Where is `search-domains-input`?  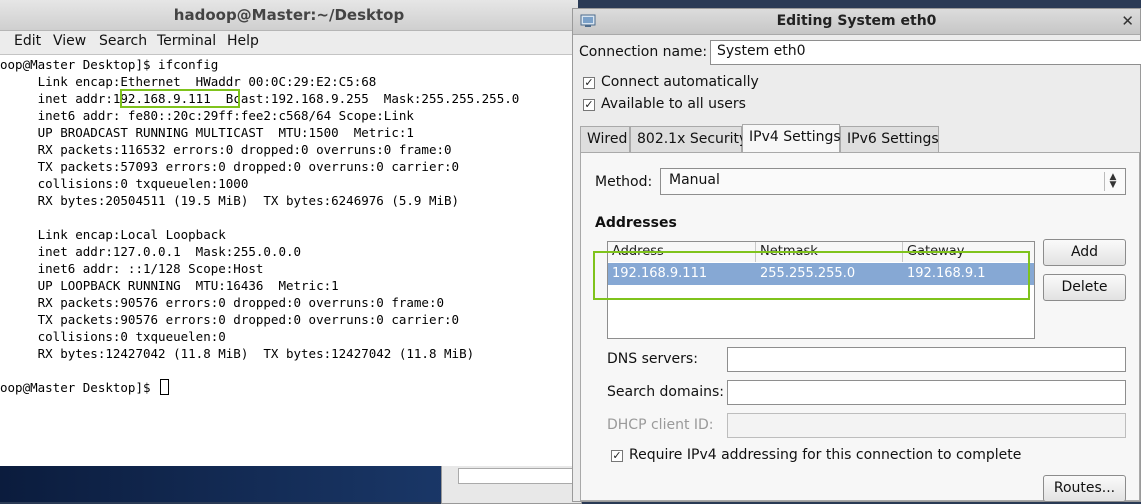
search-domains-input is located at coordinates (926, 392).